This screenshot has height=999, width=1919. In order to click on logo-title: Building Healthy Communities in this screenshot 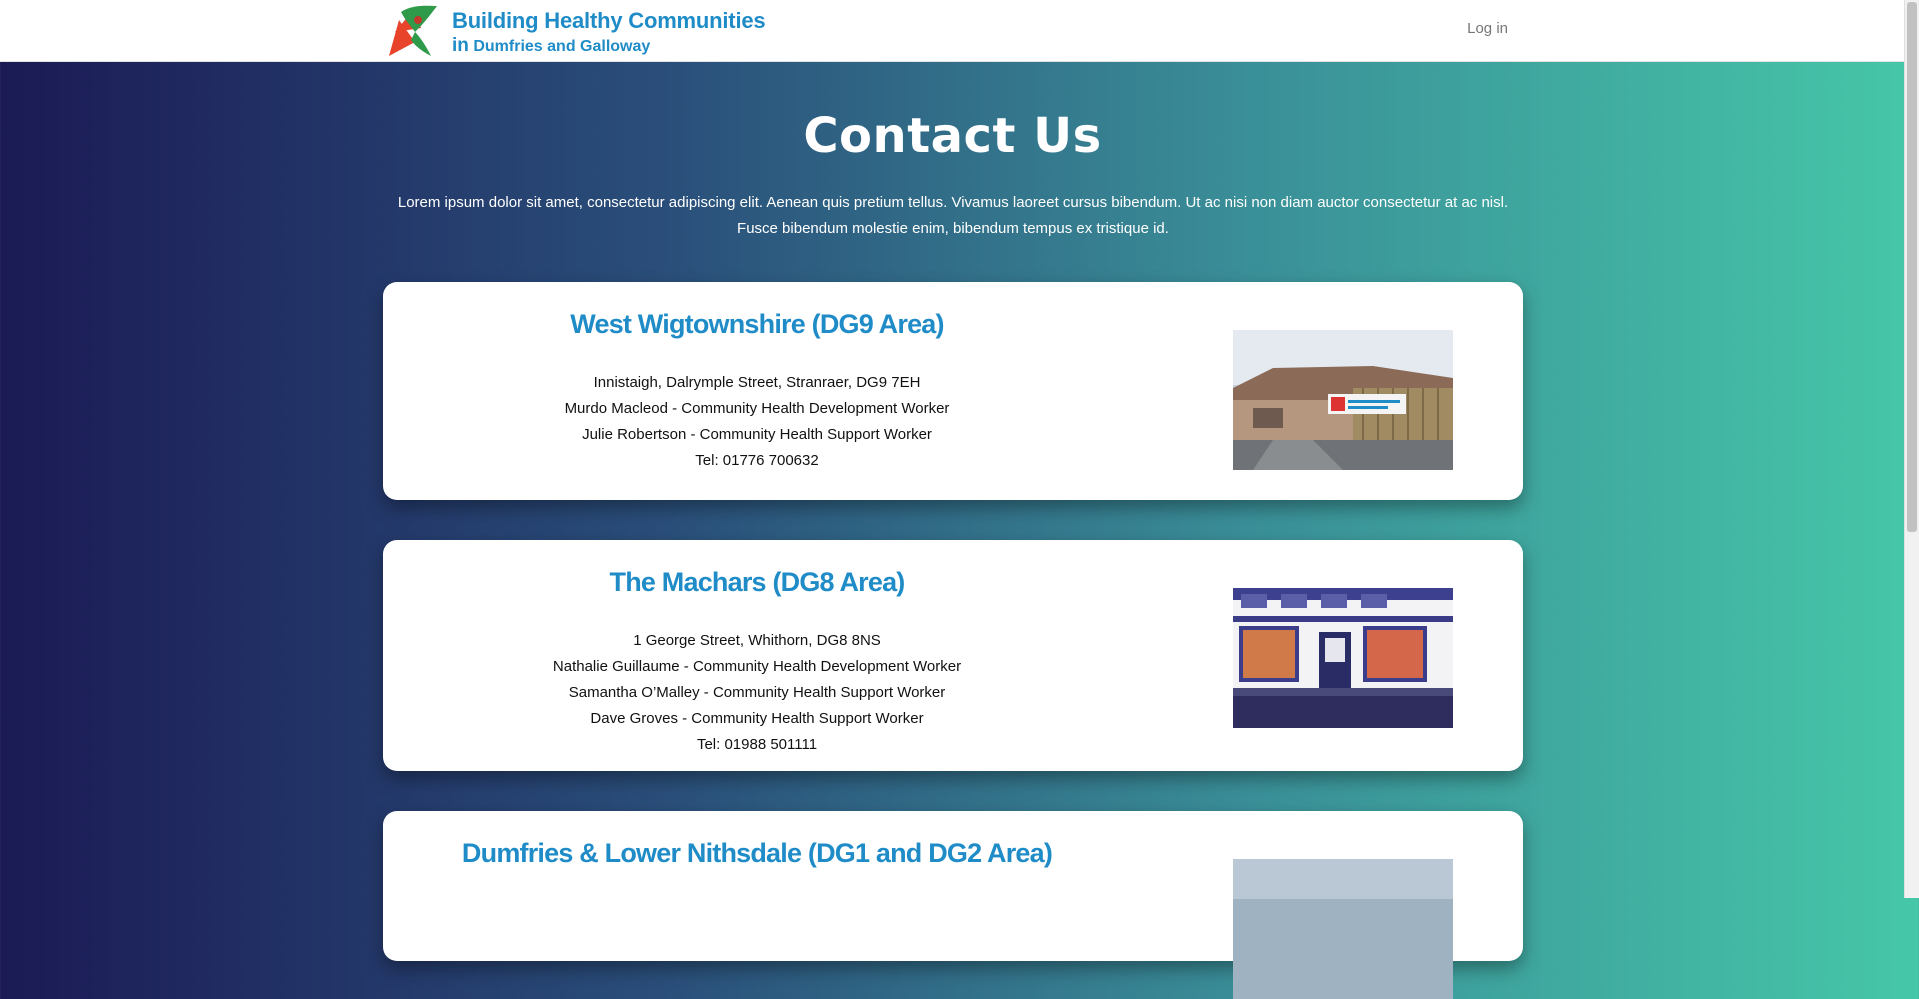, I will do `click(609, 20)`.